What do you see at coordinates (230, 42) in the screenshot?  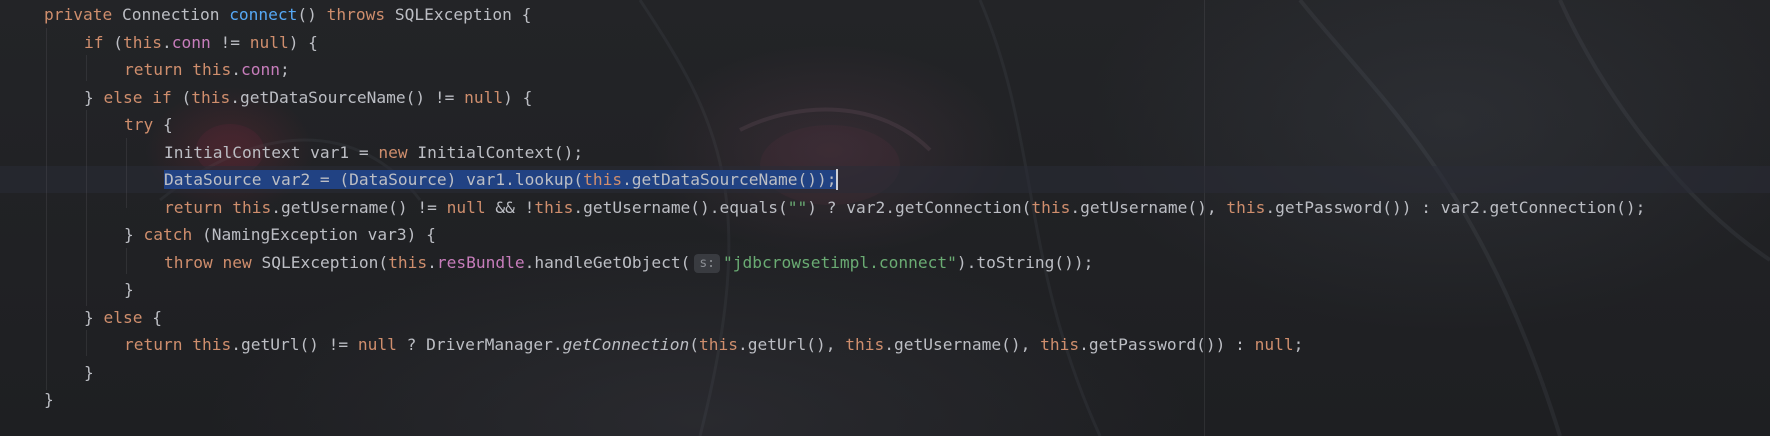 I see `code-token: !=` at bounding box center [230, 42].